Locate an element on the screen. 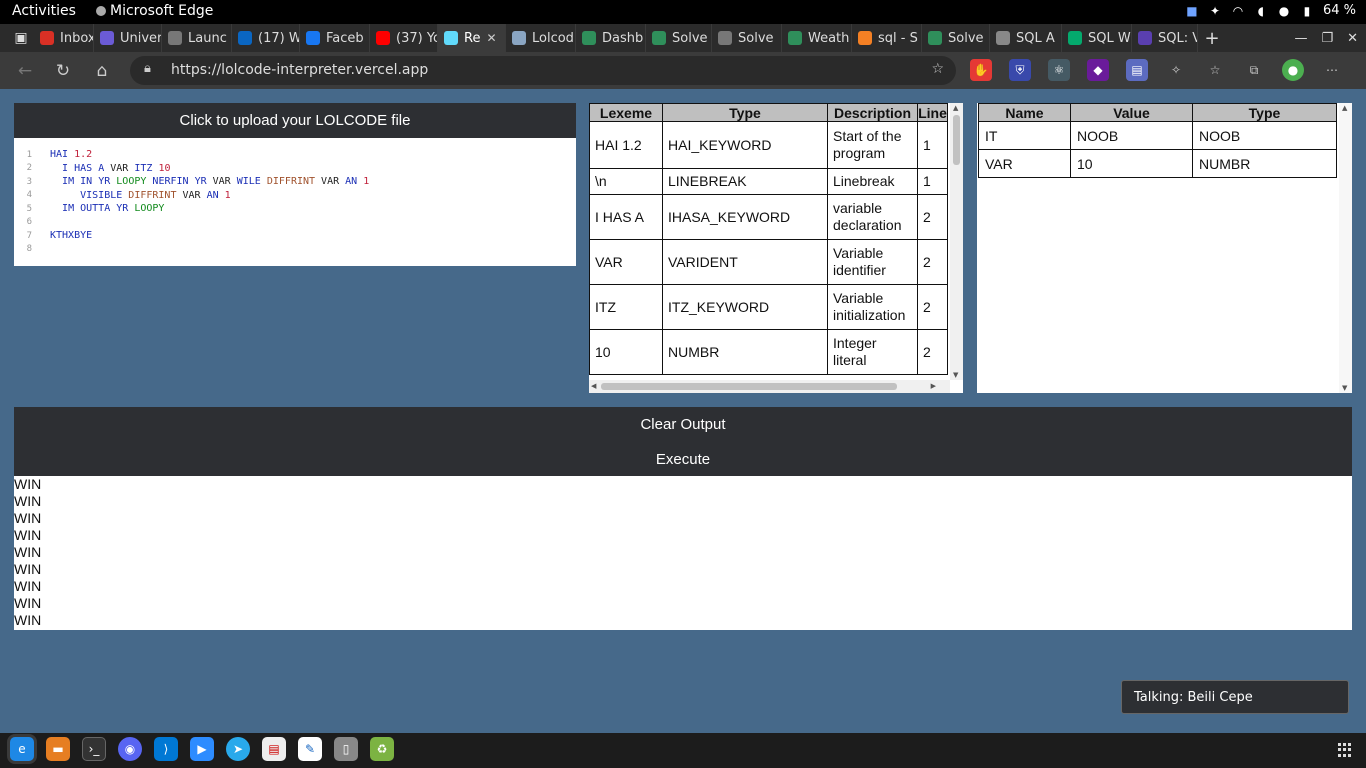 The image size is (1366, 768). tab-w3schools: SQL W is located at coordinates (1097, 38).